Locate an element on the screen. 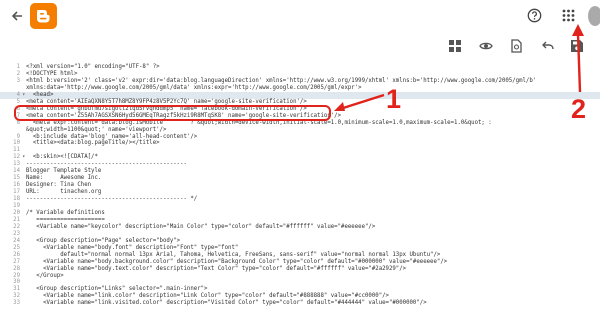 The height and width of the screenshot is (309, 600). preview-eye-icon is located at coordinates (486, 46).